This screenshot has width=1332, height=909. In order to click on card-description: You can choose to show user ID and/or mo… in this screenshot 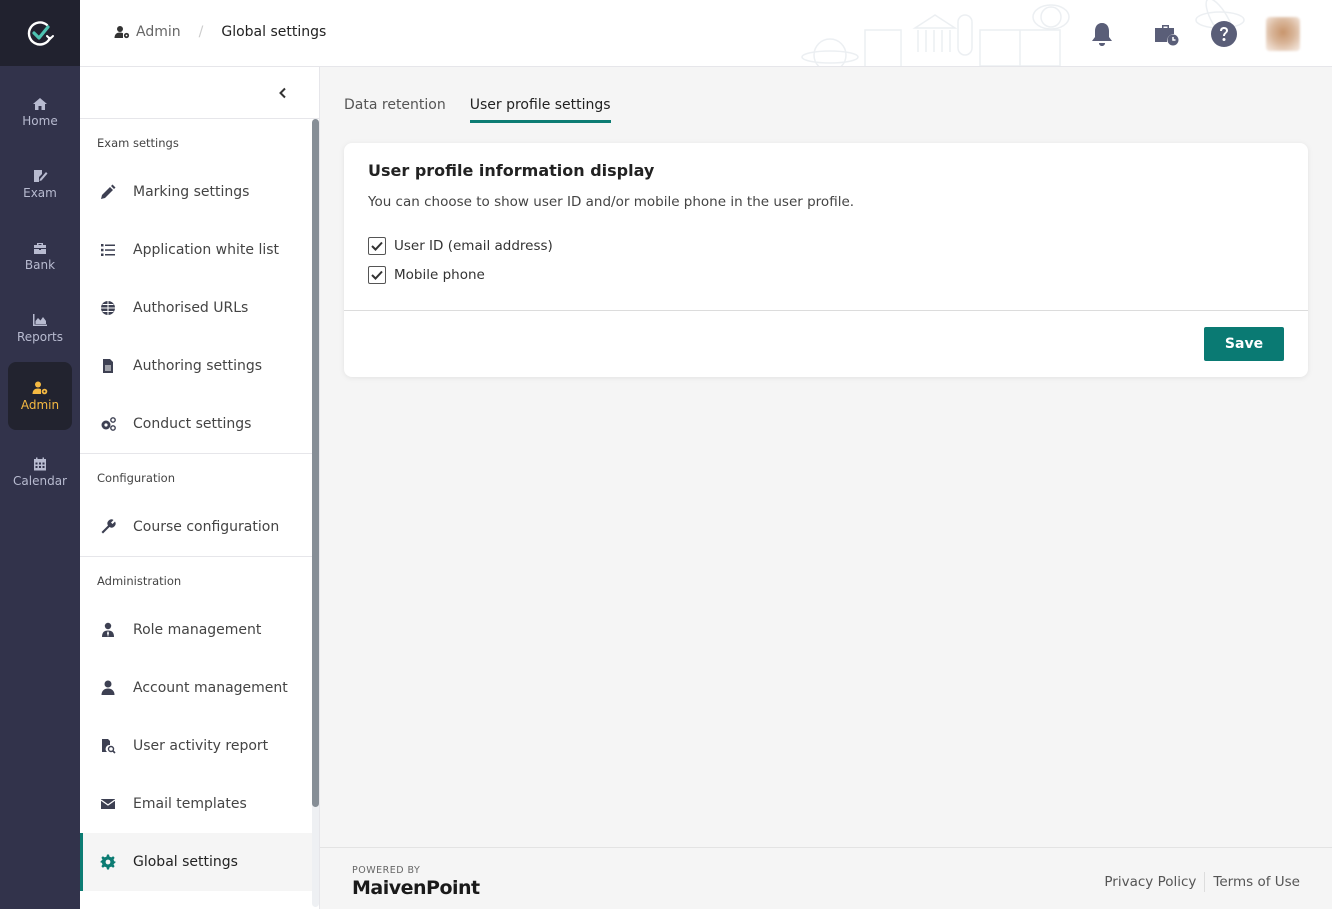, I will do `click(611, 202)`.